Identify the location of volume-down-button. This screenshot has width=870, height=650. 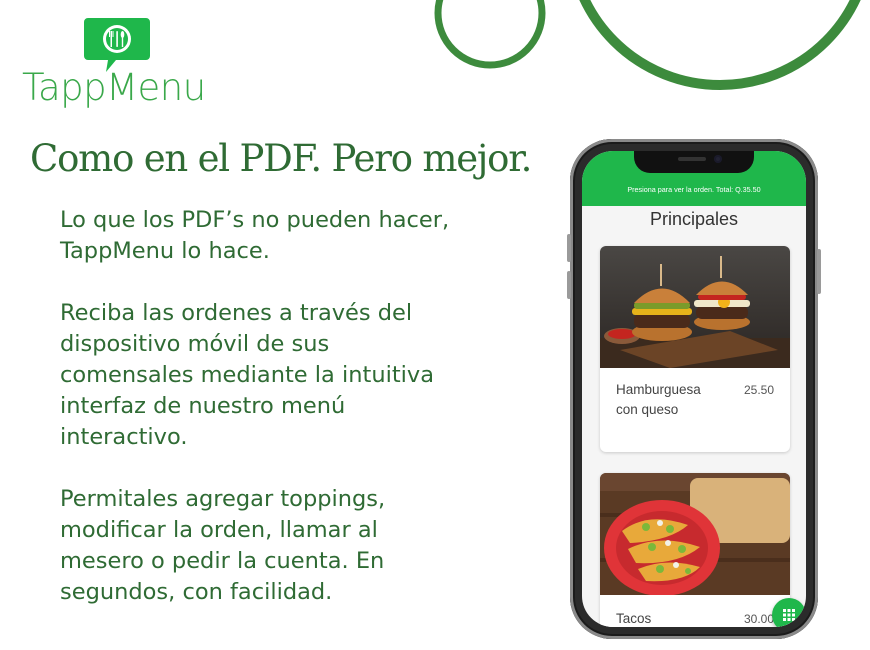
(569, 285).